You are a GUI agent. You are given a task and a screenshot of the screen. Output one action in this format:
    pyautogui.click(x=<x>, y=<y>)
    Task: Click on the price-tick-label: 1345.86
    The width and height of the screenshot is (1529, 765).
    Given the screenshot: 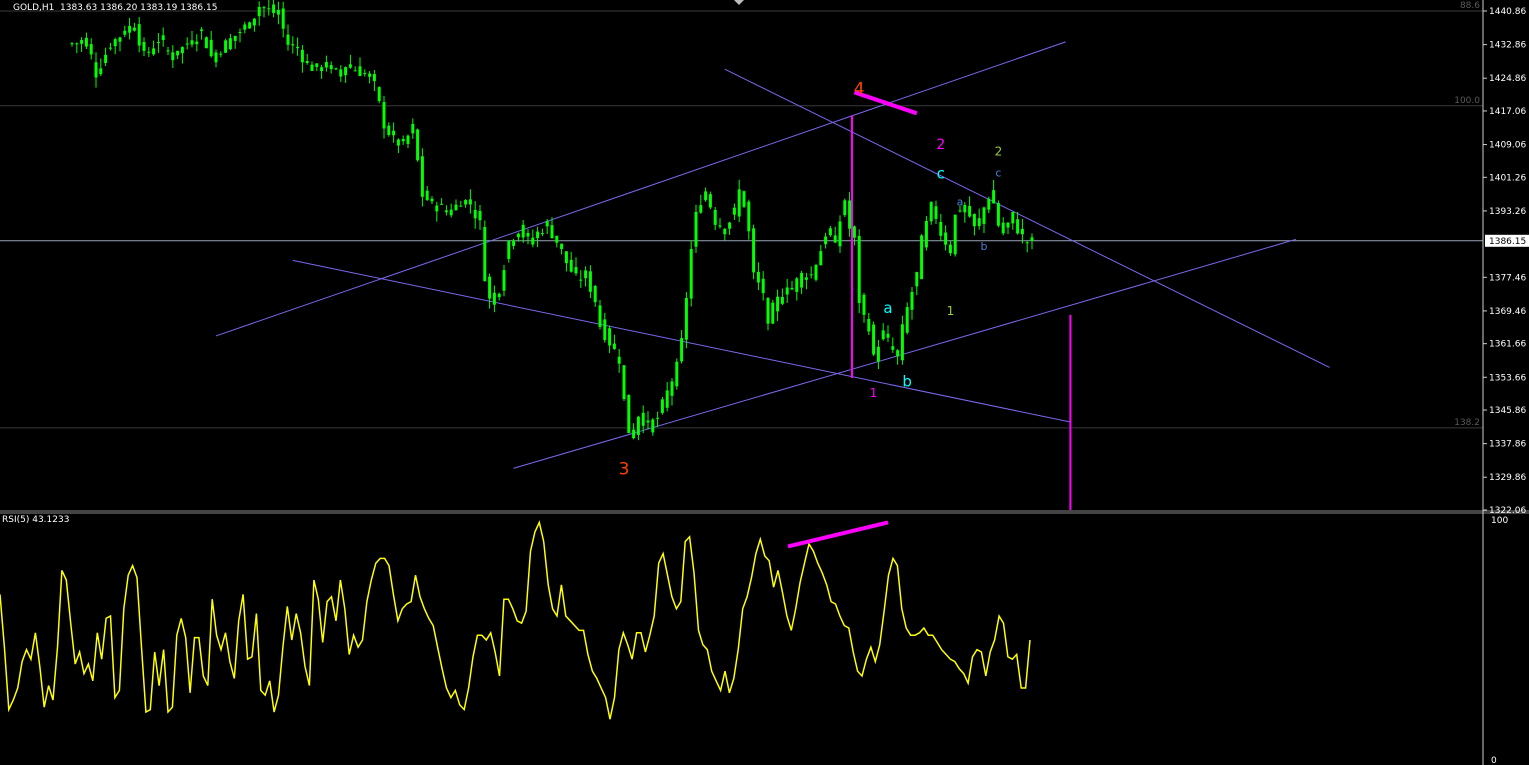 What is the action you would take?
    pyautogui.click(x=1507, y=411)
    